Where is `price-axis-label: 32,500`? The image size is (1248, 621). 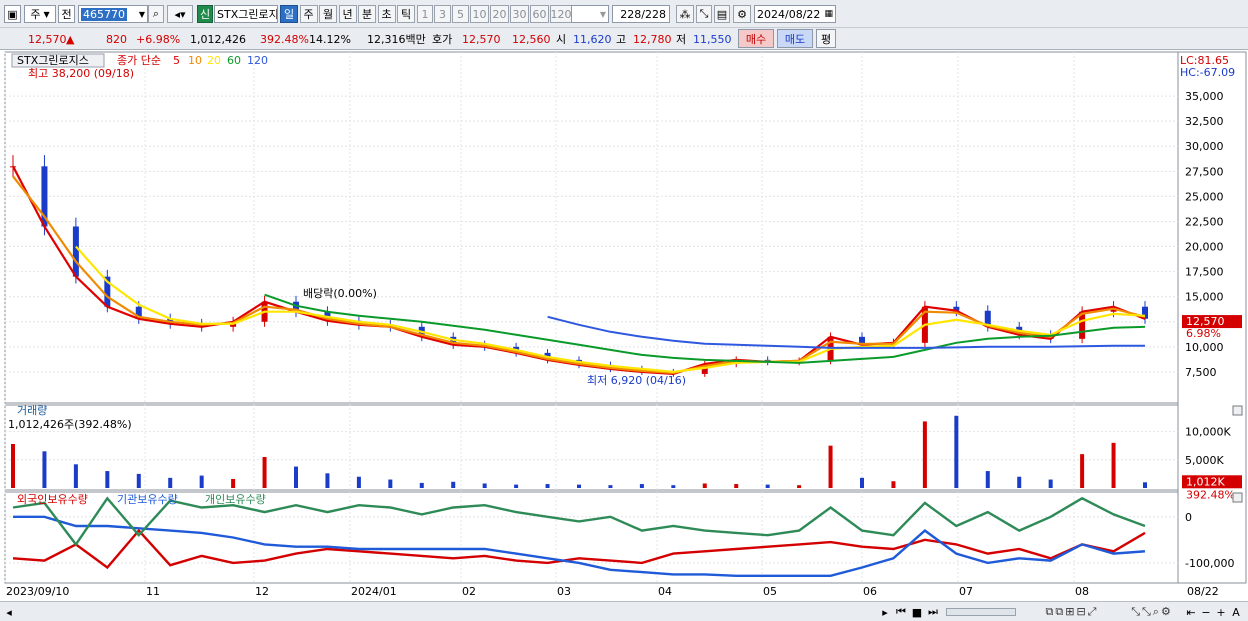
price-axis-label: 32,500 is located at coordinates (1204, 121).